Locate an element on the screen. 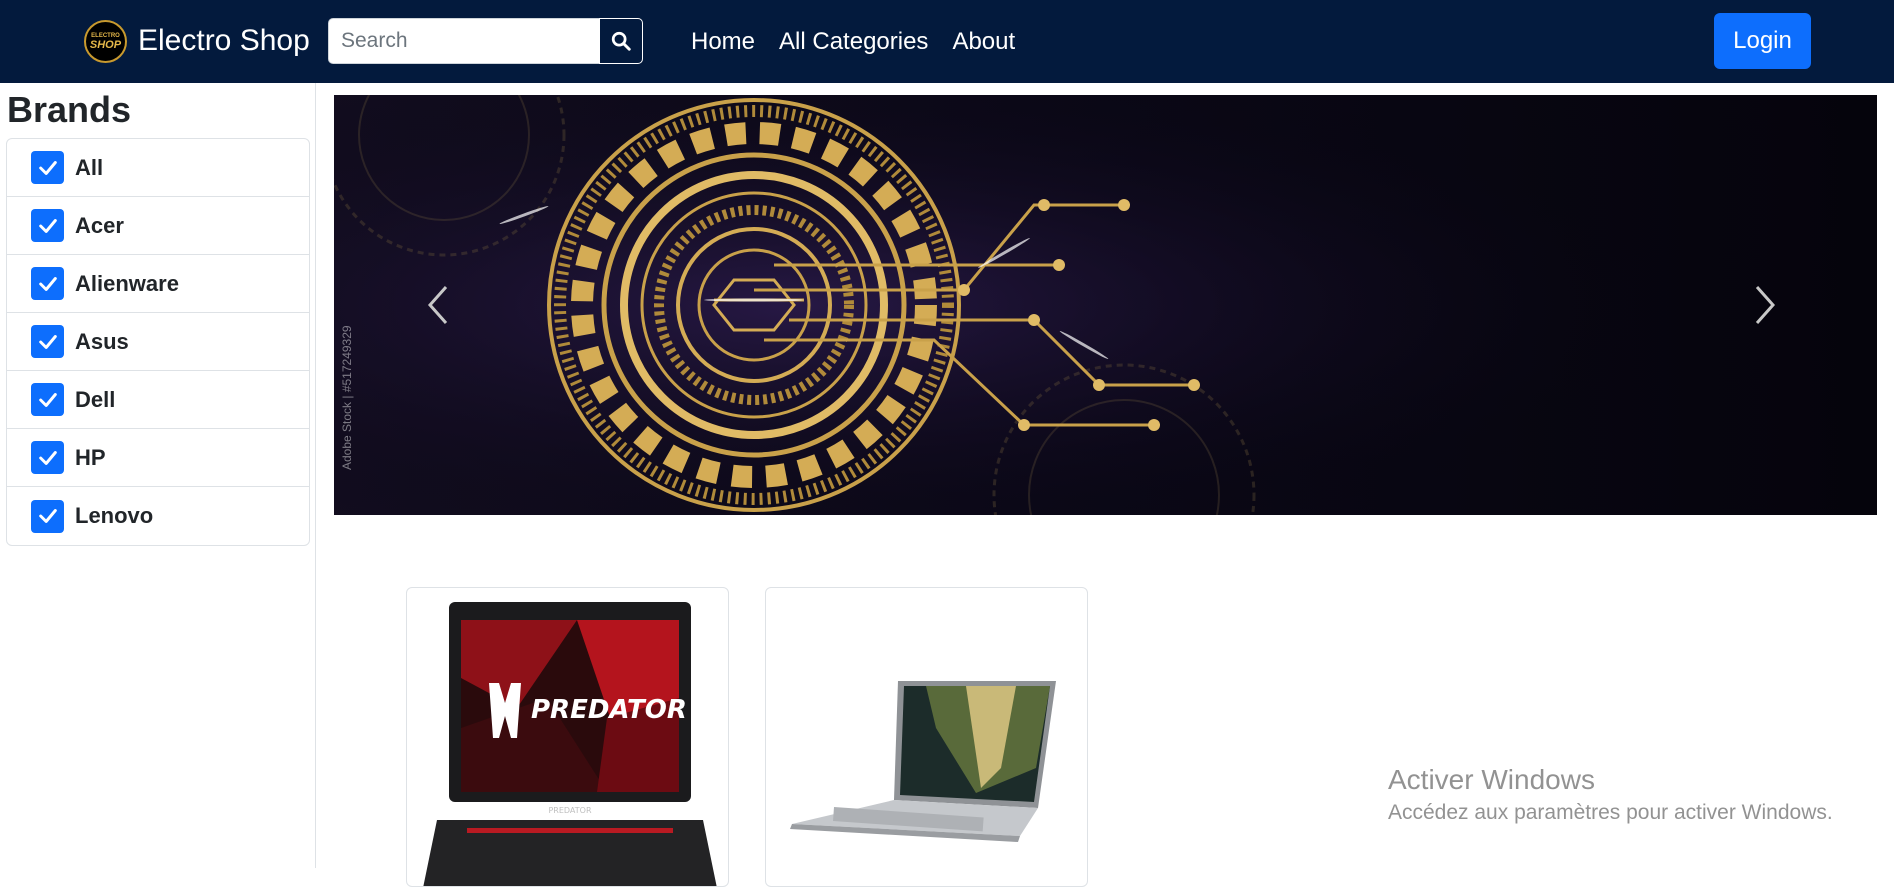 Image resolution: width=1894 pixels, height=887 pixels. search-button is located at coordinates (621, 41).